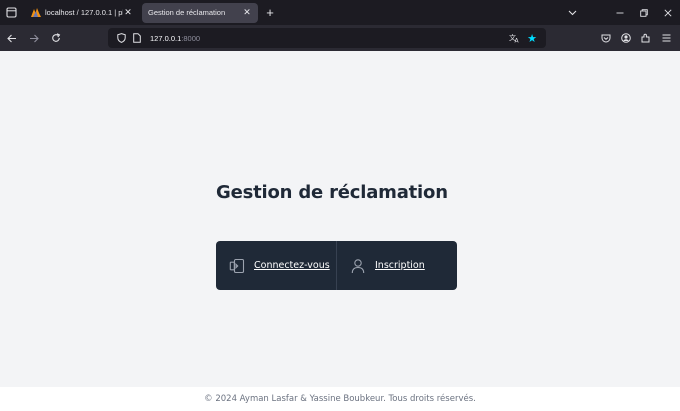 The image size is (680, 411). What do you see at coordinates (620, 12) in the screenshot?
I see `minimize-icon` at bounding box center [620, 12].